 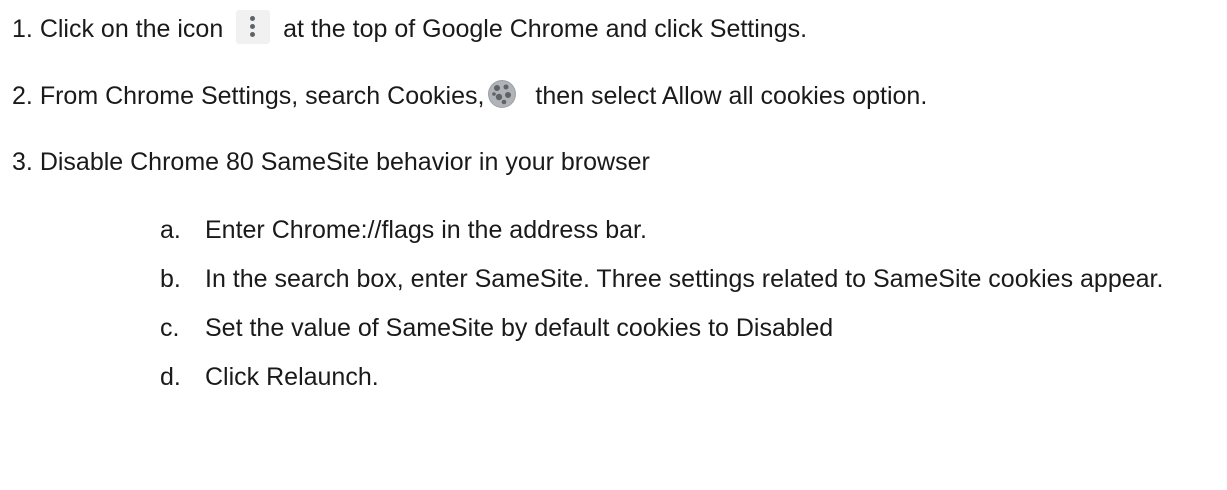 I want to click on three-dot-menu-icon, so click(x=253, y=27).